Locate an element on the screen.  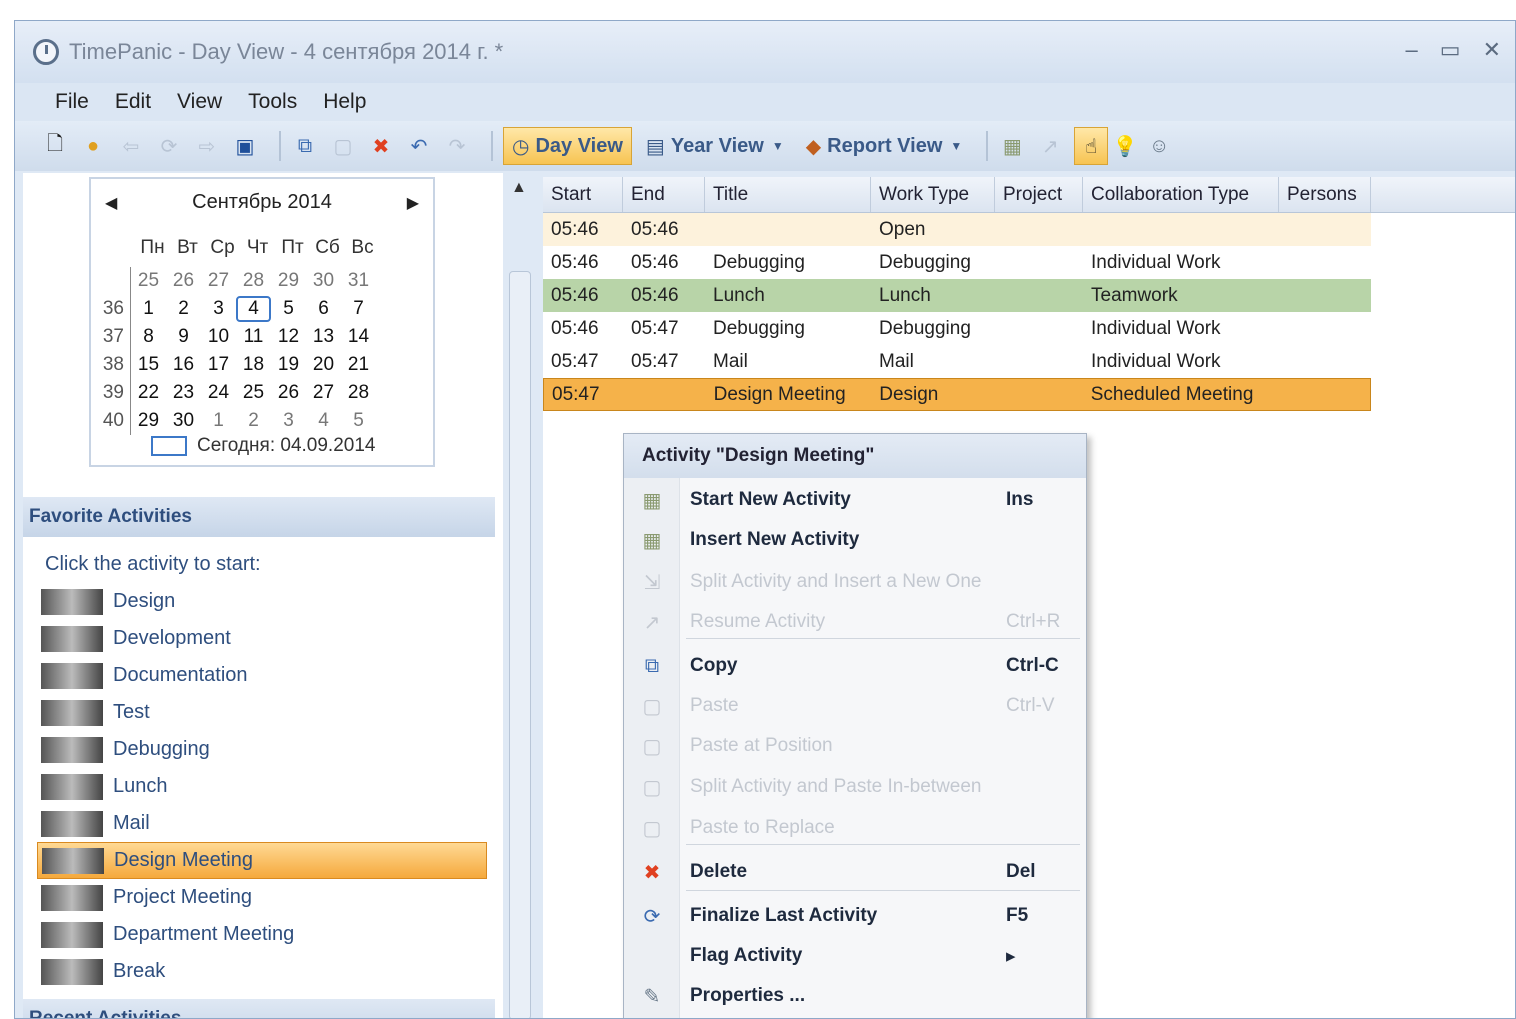
calendar-day: 12 is located at coordinates (288, 337).